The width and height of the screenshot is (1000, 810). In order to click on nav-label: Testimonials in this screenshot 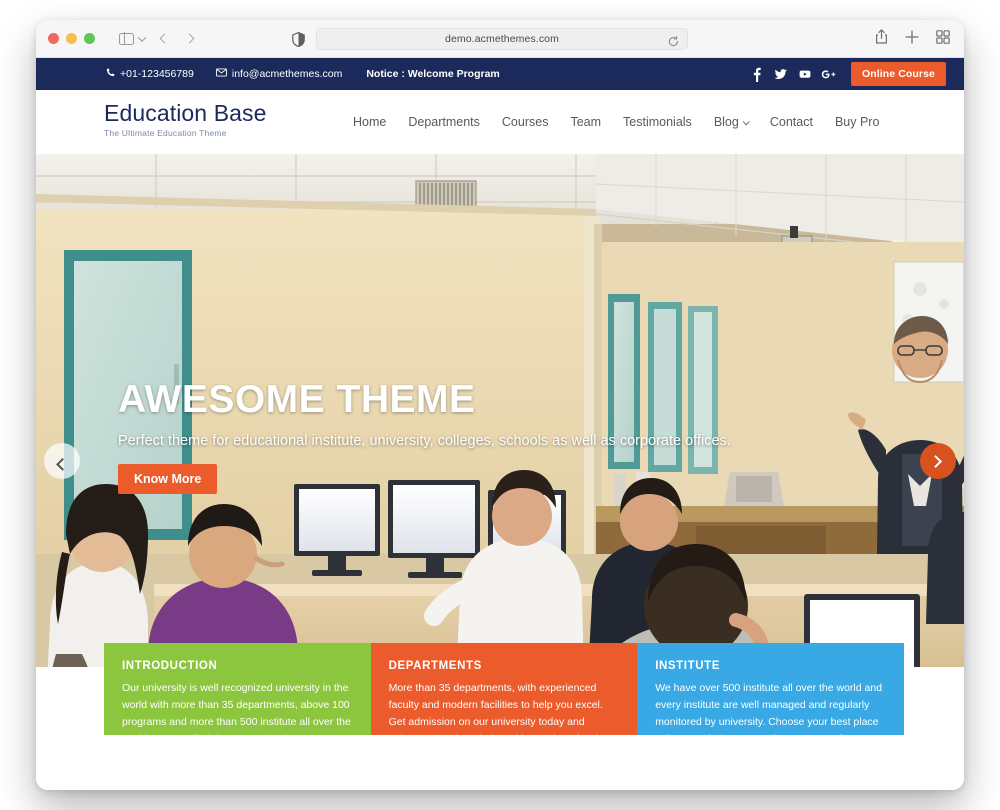, I will do `click(657, 122)`.